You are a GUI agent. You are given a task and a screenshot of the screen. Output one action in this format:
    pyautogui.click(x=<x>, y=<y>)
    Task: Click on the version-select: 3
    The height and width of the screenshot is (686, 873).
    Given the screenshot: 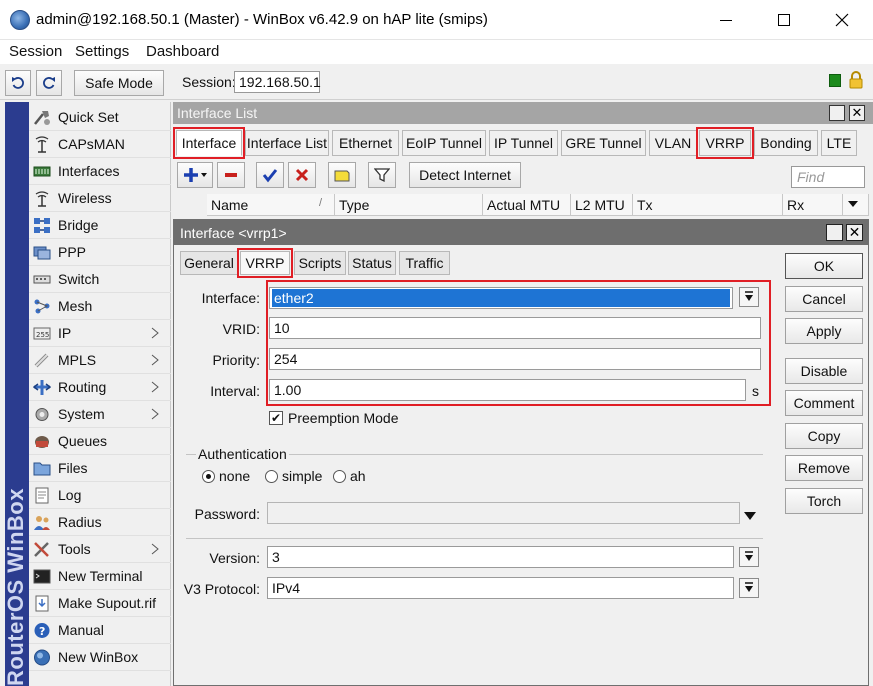 What is the action you would take?
    pyautogui.click(x=500, y=557)
    